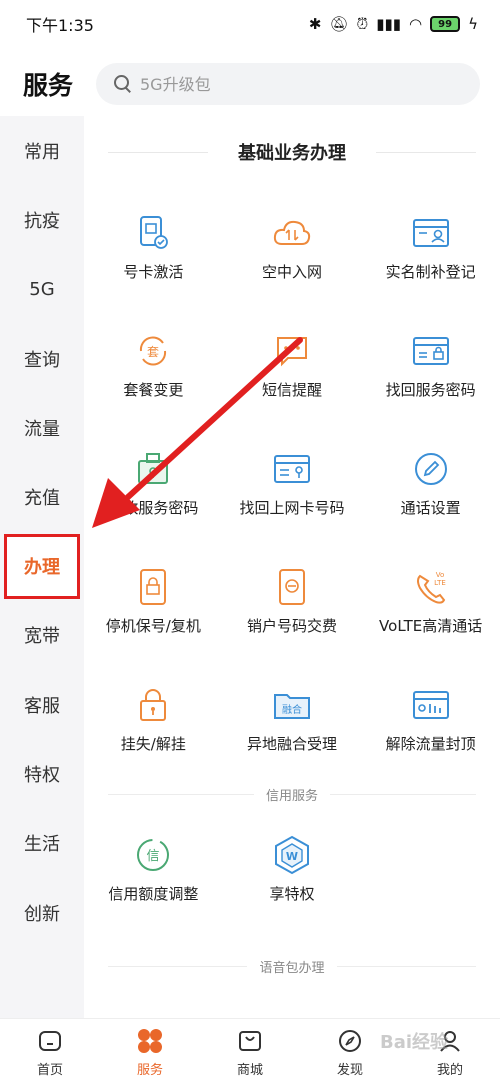 This screenshot has height=1084, width=500. Describe the element at coordinates (440, 583) in the screenshot. I see `svg-text: LTE` at that location.